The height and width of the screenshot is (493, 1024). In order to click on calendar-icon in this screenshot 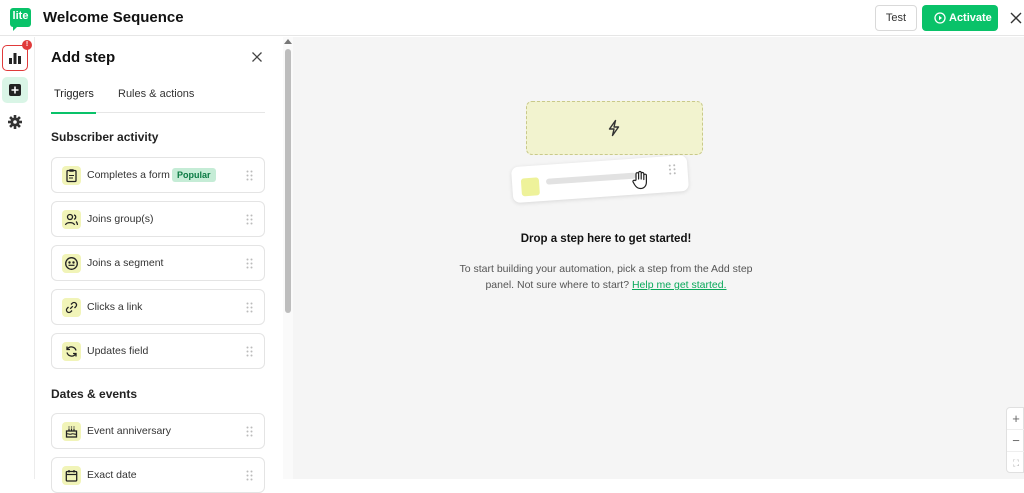, I will do `click(71, 475)`.